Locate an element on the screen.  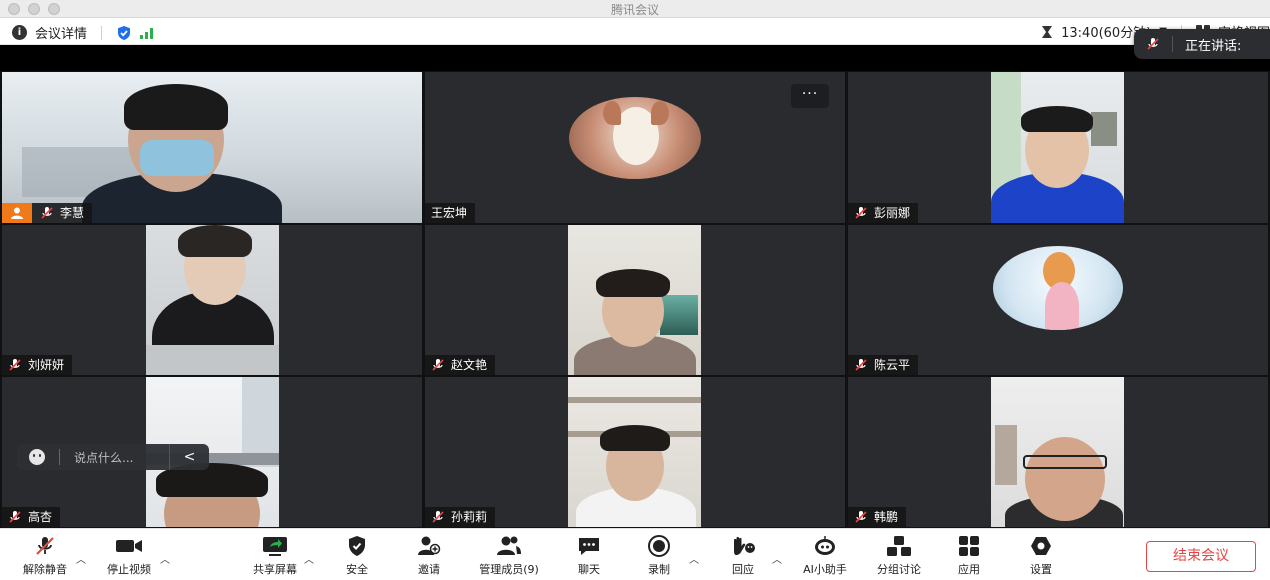
gear-icon is located at coordinates (1041, 546).